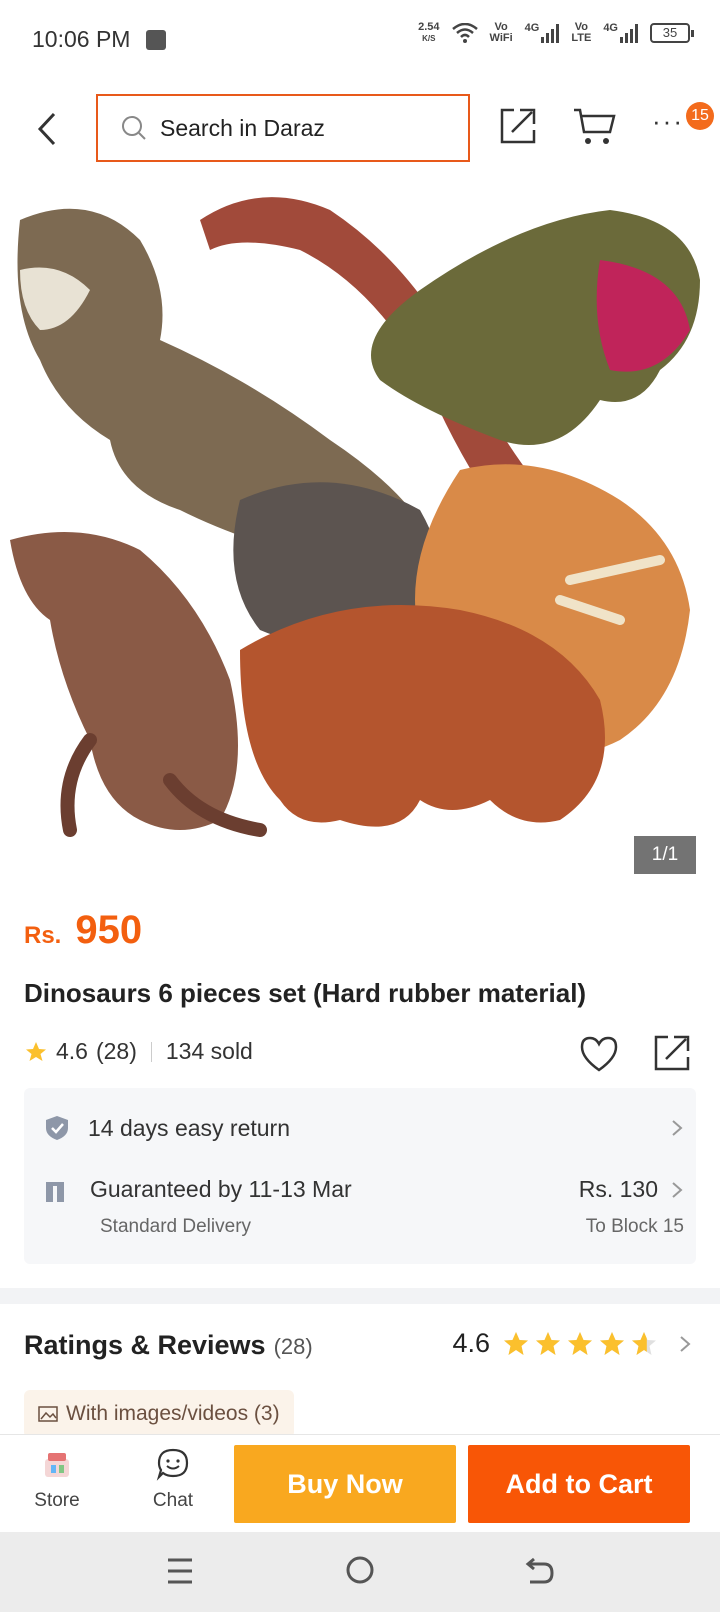 Image resolution: width=720 pixels, height=1612 pixels. I want to click on add-to-cart-button: Add to Cart, so click(579, 1484).